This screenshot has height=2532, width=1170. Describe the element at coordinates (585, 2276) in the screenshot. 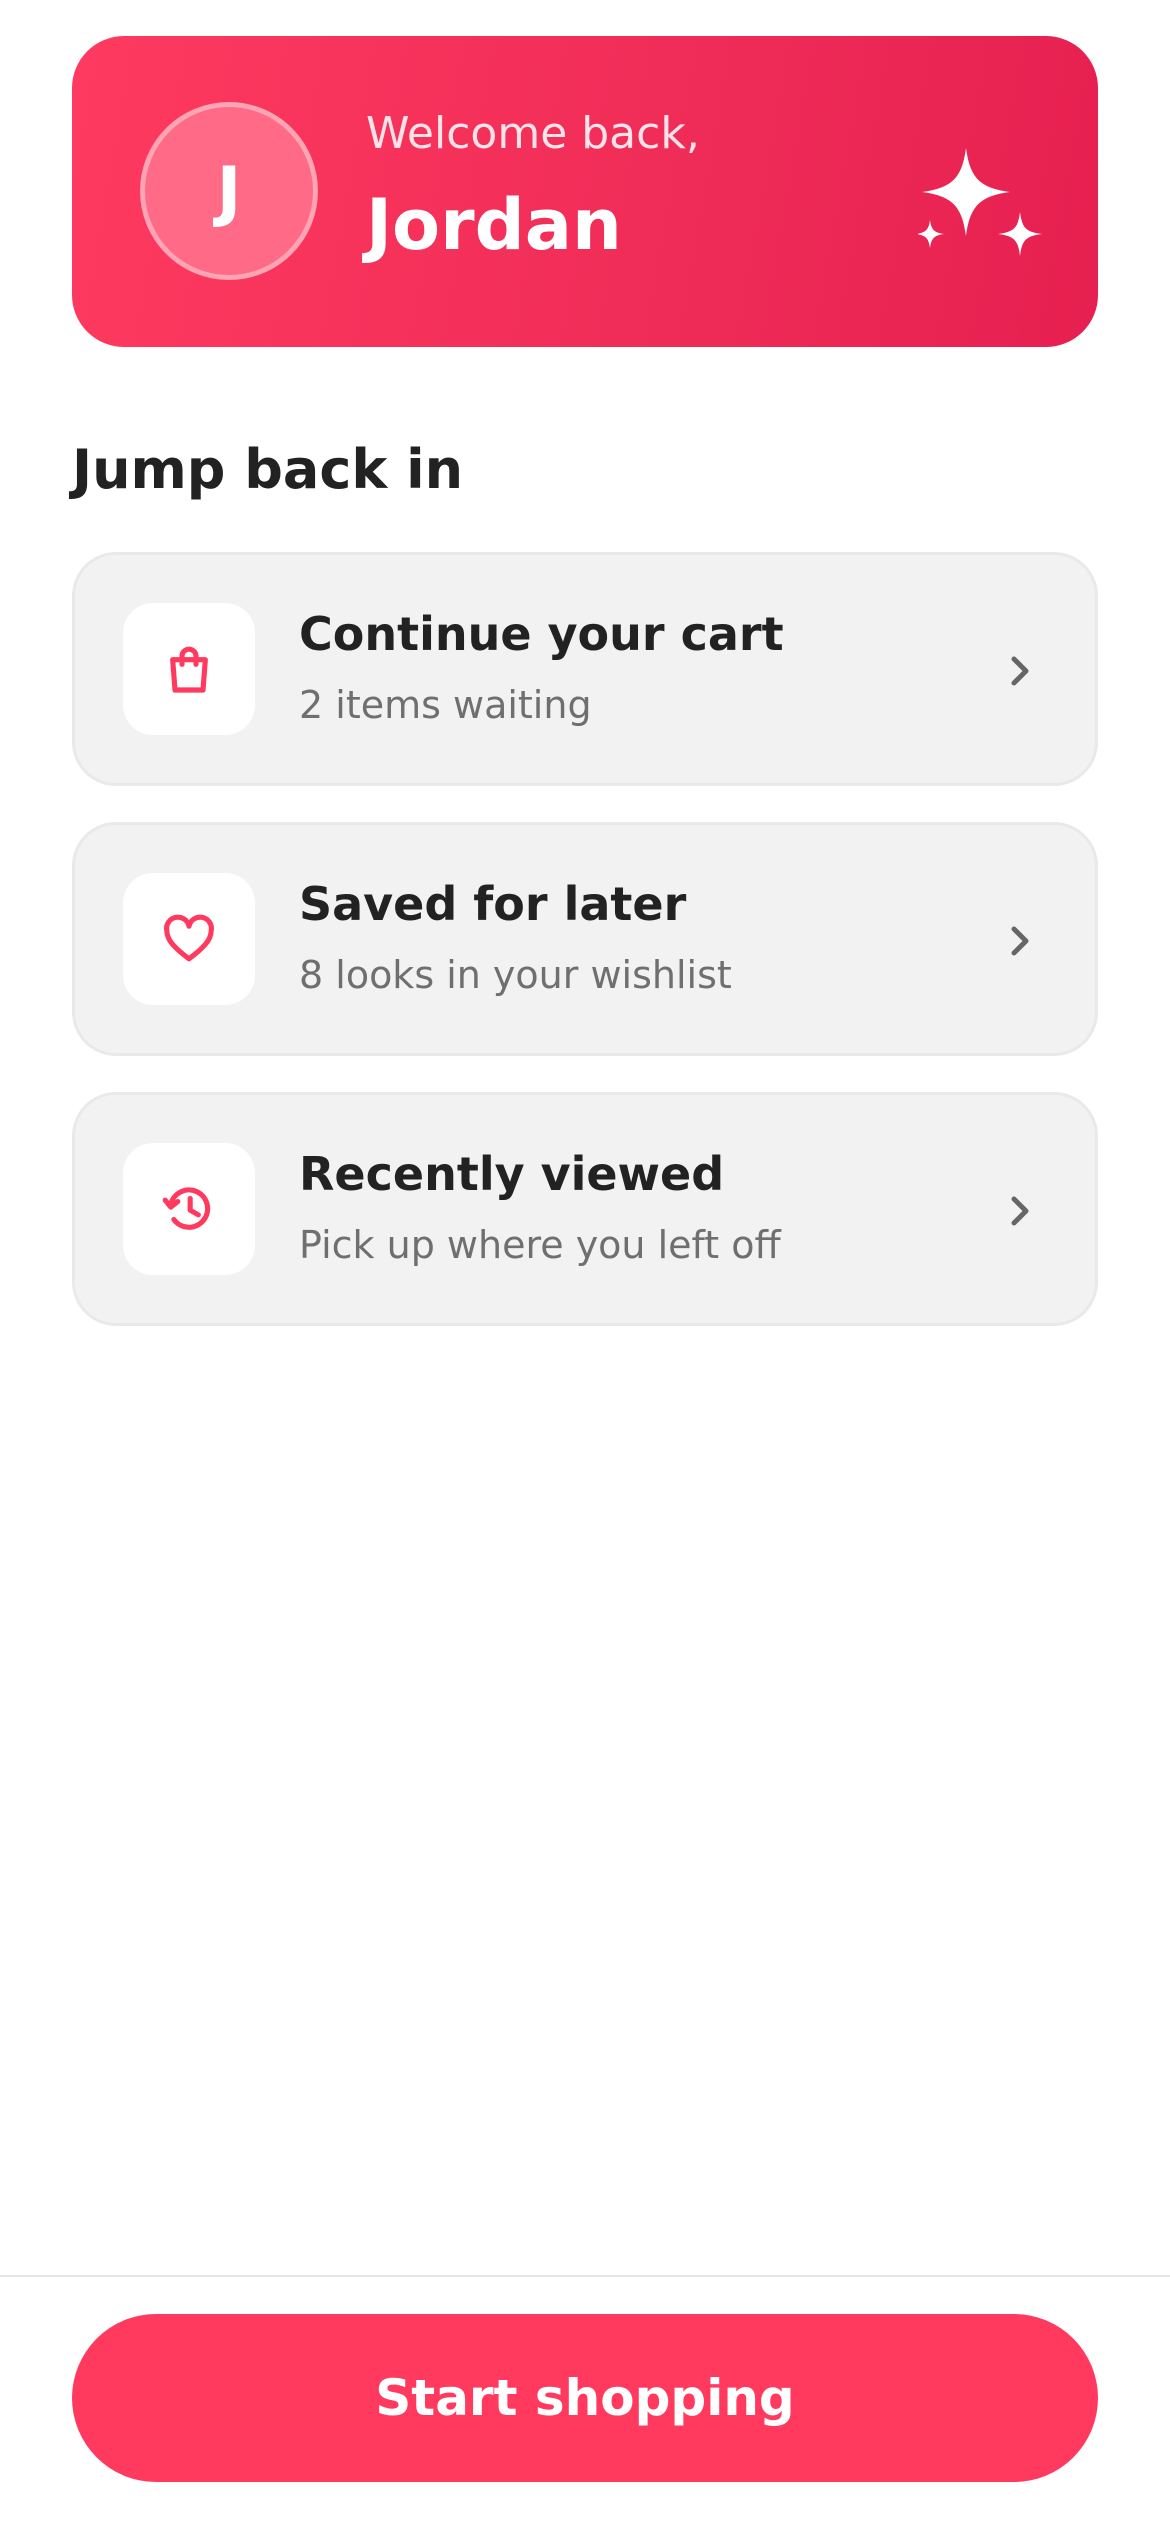

I see `bottom-bar-divider` at that location.